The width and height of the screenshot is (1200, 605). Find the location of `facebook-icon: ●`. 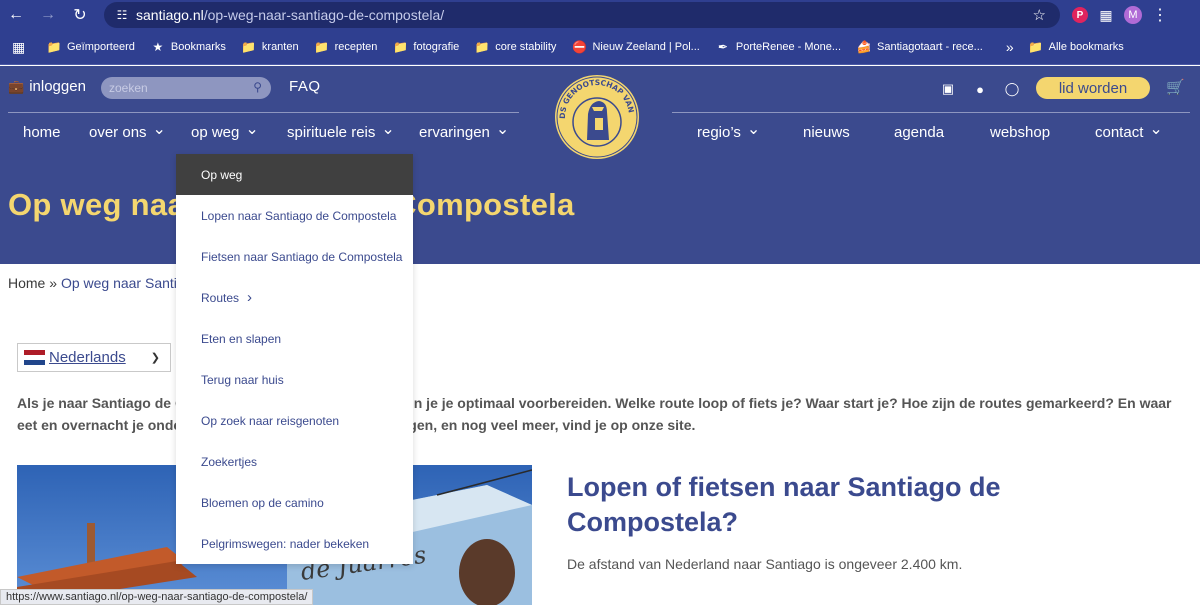

facebook-icon: ● is located at coordinates (980, 89).